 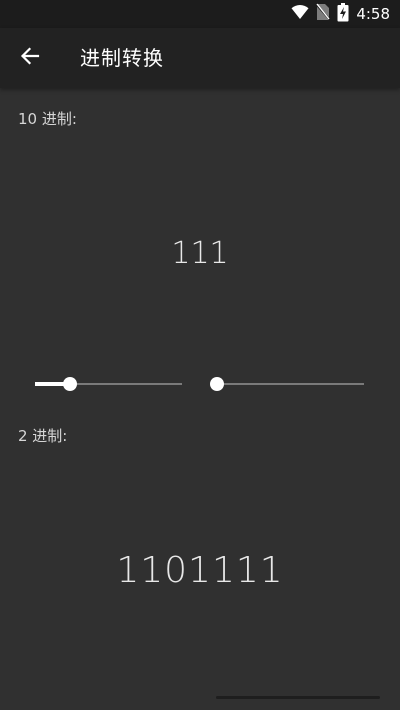 What do you see at coordinates (373, 14) in the screenshot?
I see `status-time: 4:58` at bounding box center [373, 14].